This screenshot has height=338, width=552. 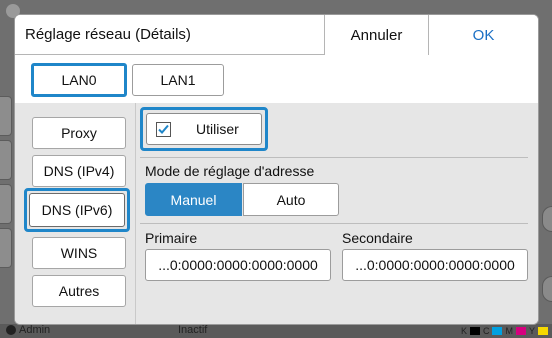 What do you see at coordinates (376, 35) in the screenshot?
I see `cancel-button: Annuler` at bounding box center [376, 35].